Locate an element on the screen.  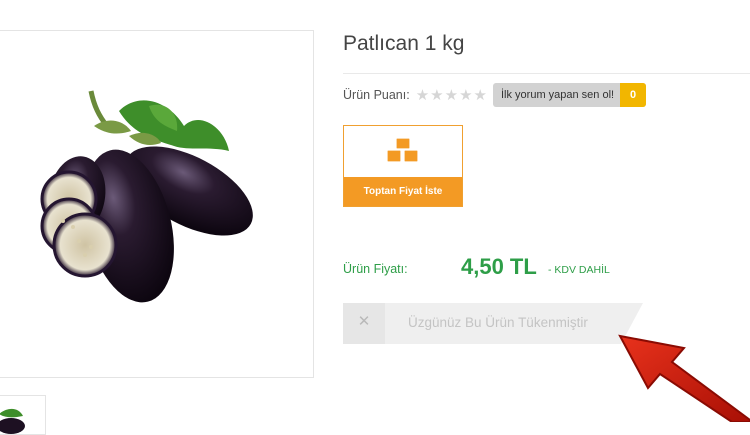
first-review-button: İlk yorum yapan sen ol! 0 is located at coordinates (569, 95).